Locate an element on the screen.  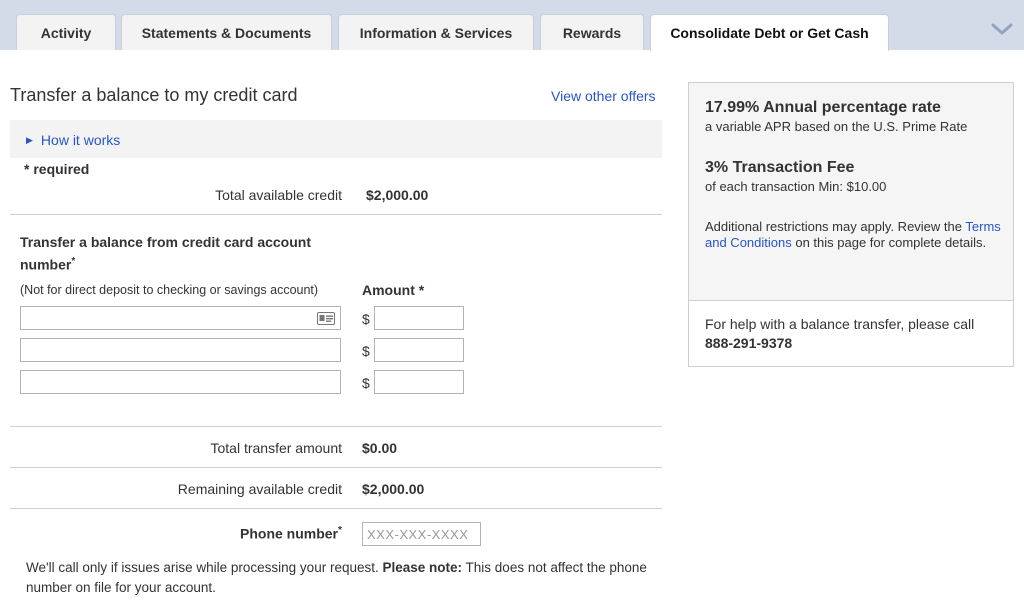
total-transfer-label: Total transfer amount is located at coordinates (276, 448).